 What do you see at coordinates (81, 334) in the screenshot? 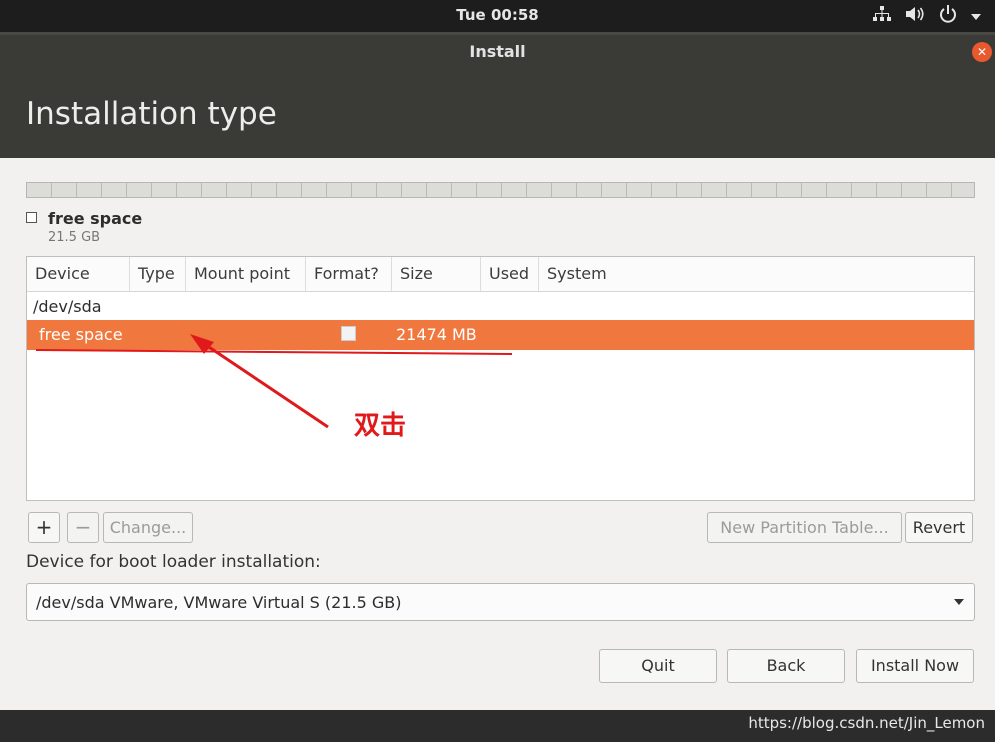
I see `row-device: free space` at bounding box center [81, 334].